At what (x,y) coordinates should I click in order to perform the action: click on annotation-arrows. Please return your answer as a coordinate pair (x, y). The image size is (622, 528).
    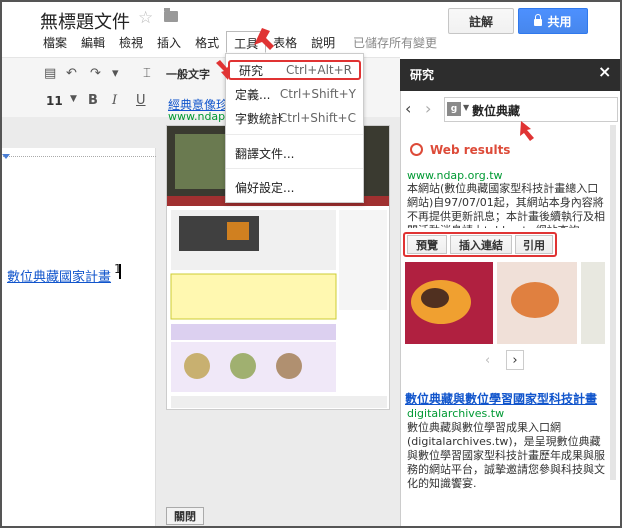
    Looking at the image, I should click on (375, 84).